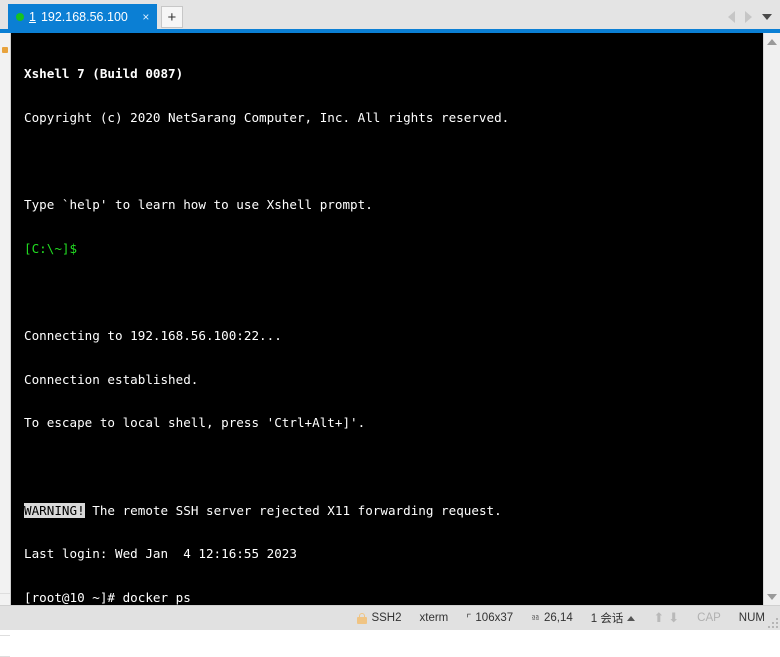 This screenshot has width=780, height=657. Describe the element at coordinates (111, 379) in the screenshot. I see `terminal-line-connected: Connection established.` at that location.